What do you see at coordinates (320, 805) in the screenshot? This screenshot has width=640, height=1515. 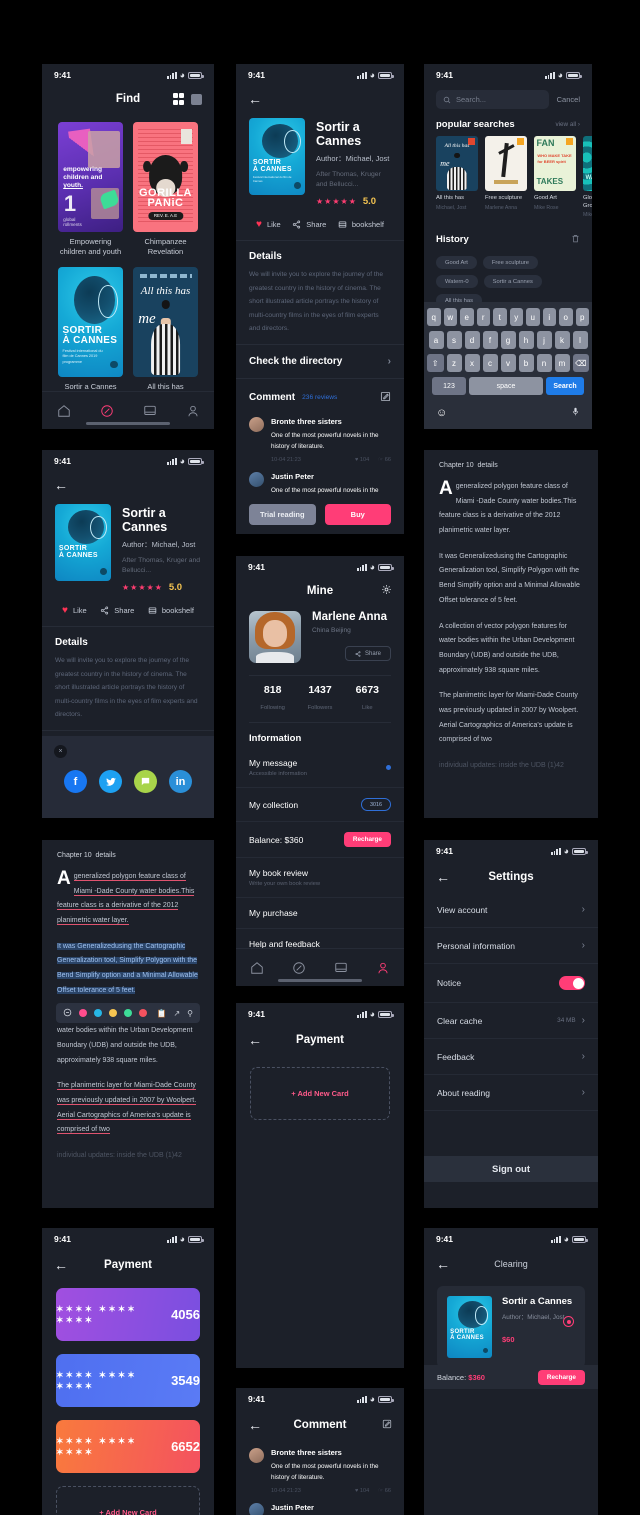 I see `row-my-collection: My collection 3016` at bounding box center [320, 805].